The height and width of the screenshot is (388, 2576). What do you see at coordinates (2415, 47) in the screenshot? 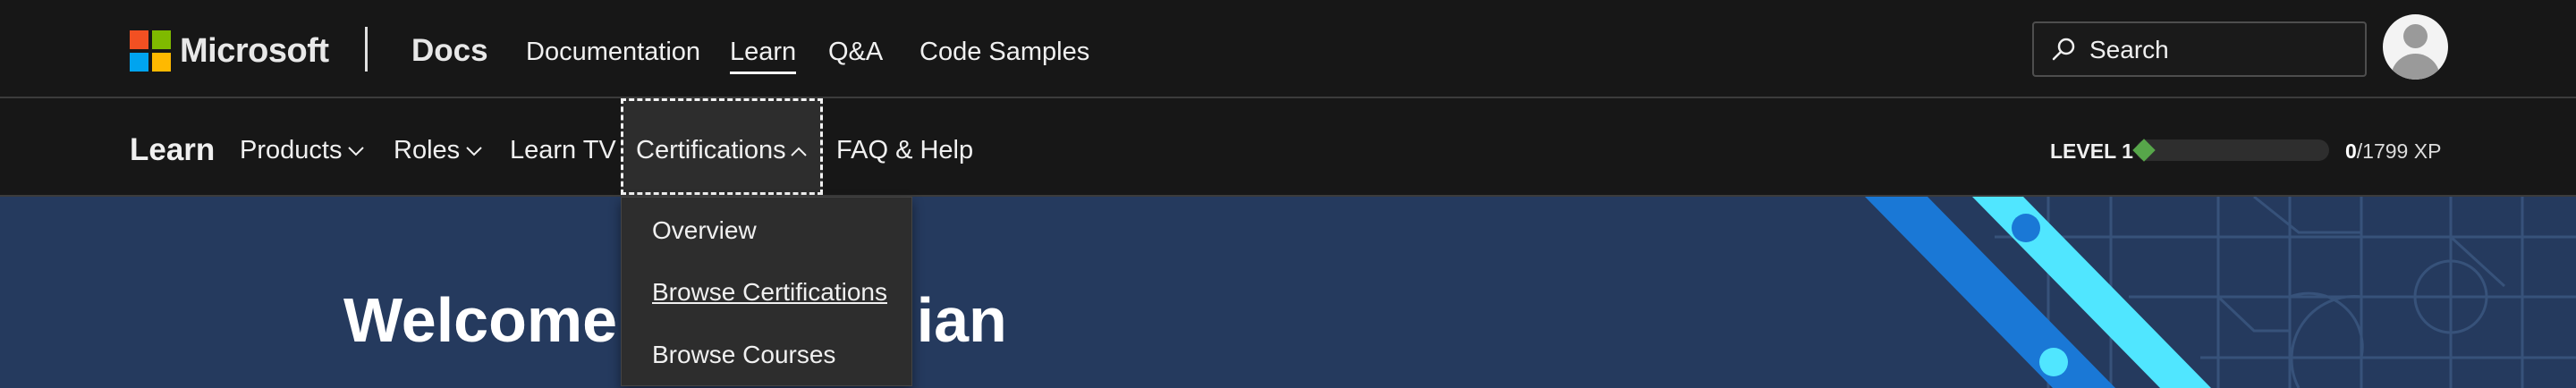
I see `user-avatar-icon` at bounding box center [2415, 47].